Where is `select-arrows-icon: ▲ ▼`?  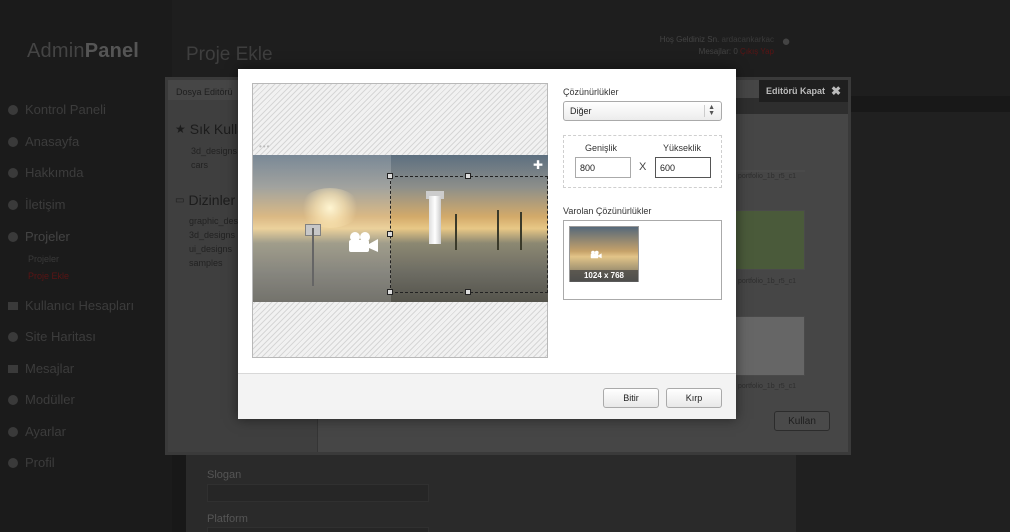
select-arrows-icon: ▲ ▼ is located at coordinates (709, 110).